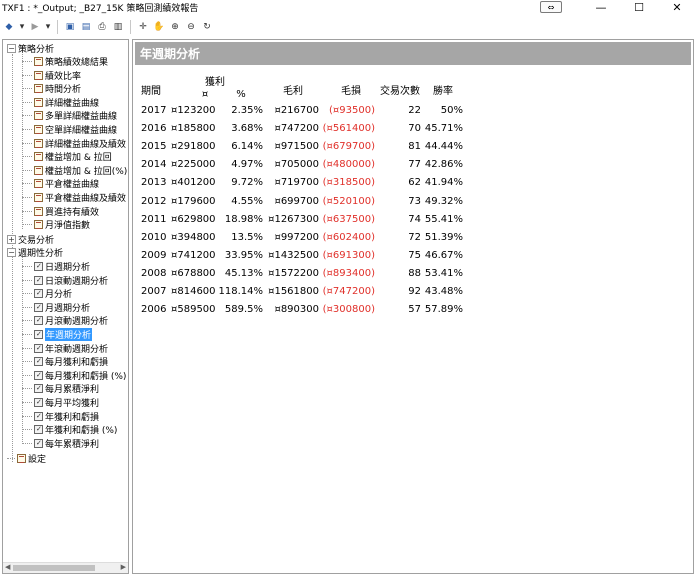  I want to click on tree-root-trade: + 交易分析, so click(30, 239).